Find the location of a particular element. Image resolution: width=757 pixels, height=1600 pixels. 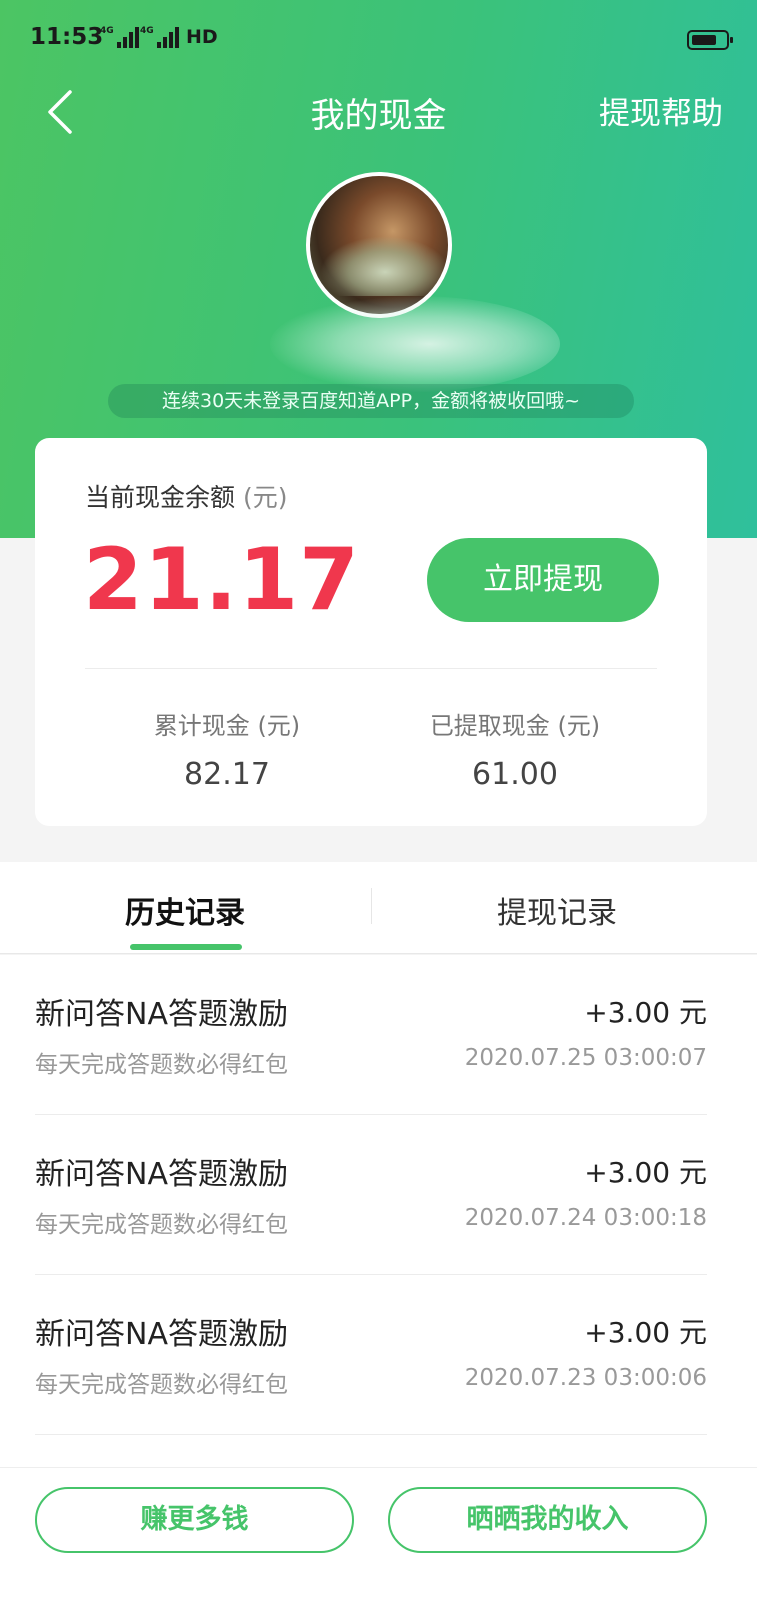

expiry-notice: 连续30天未登录百度知道APP，金额将被收回哦~ is located at coordinates (371, 401).